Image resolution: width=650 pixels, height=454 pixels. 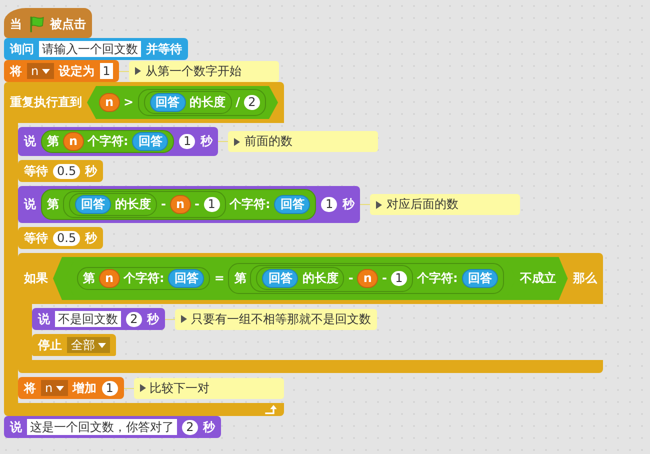 What do you see at coordinates (84, 388) in the screenshot?
I see `block-label: 增加` at bounding box center [84, 388].